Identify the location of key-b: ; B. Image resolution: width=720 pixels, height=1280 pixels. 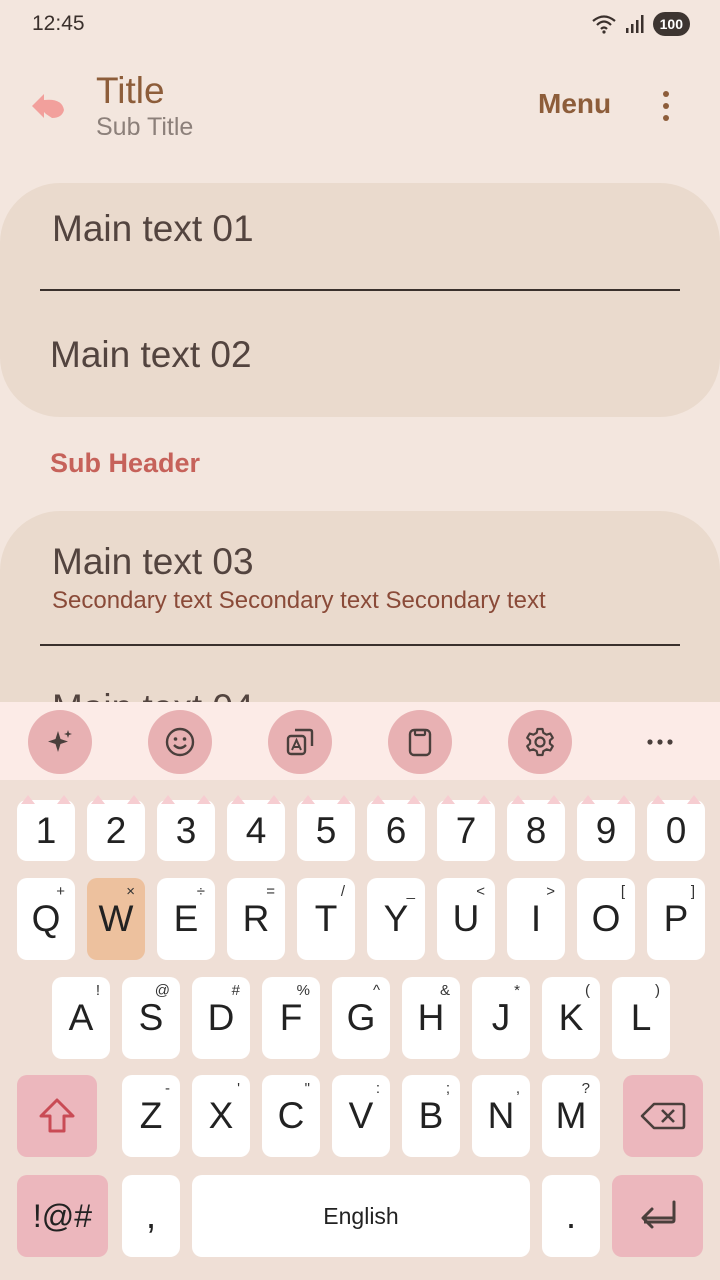
(431, 1116).